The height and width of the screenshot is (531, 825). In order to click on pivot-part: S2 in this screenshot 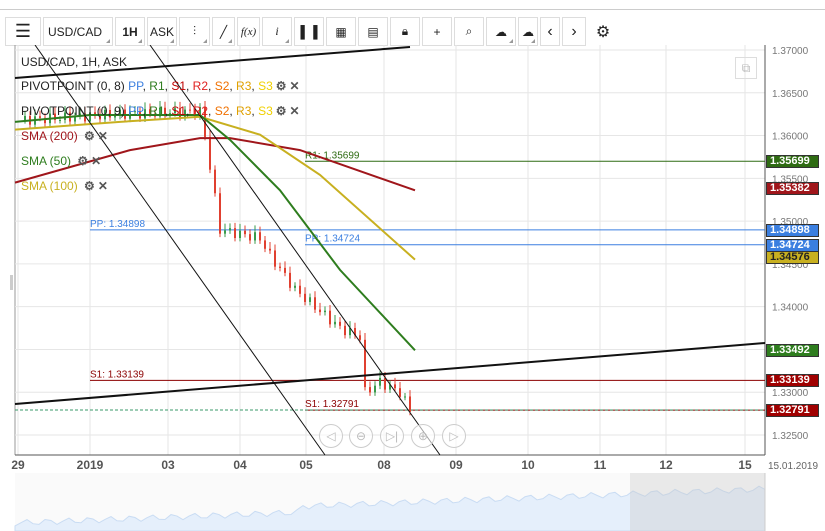, I will do `click(222, 111)`.